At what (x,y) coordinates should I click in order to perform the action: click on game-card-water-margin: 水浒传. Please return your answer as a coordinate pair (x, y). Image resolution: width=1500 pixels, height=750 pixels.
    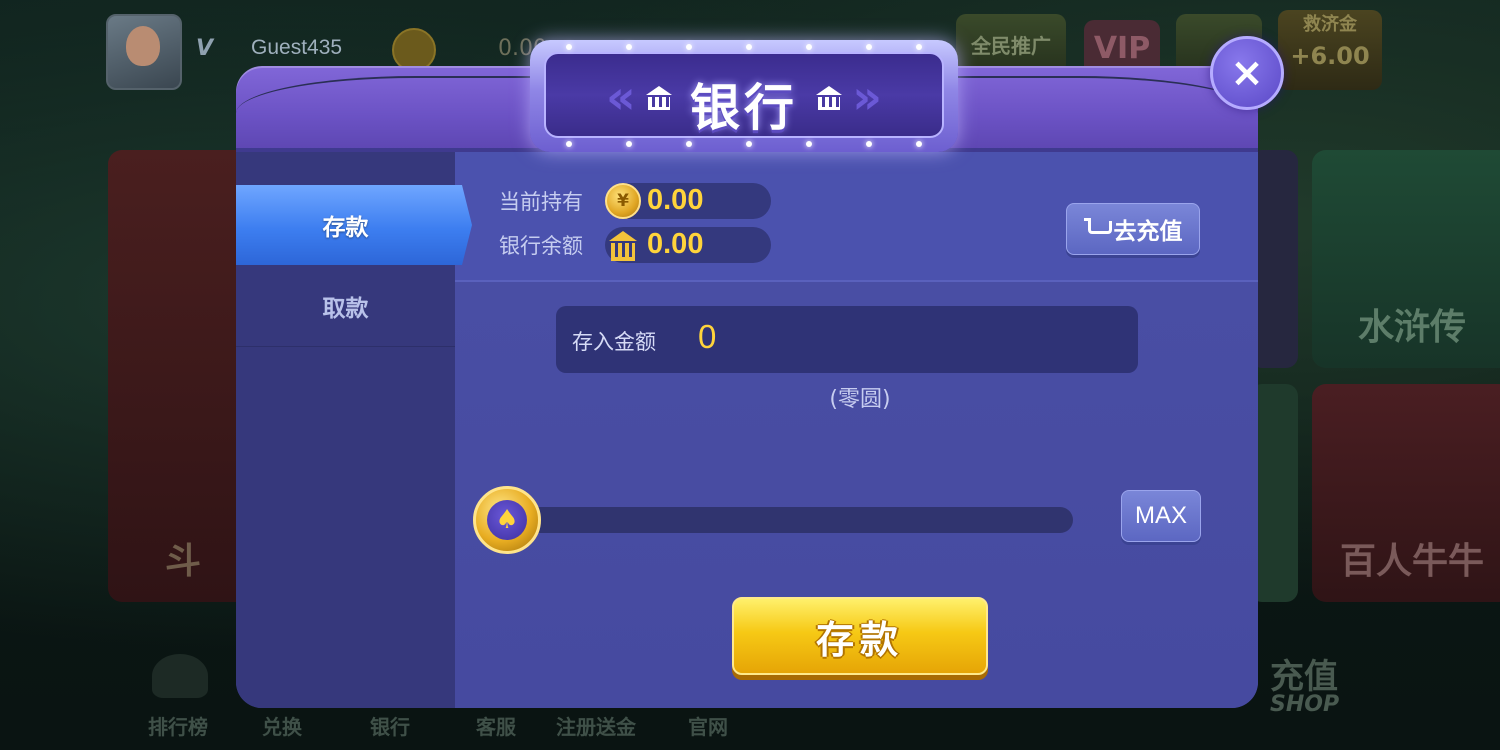
    Looking at the image, I should click on (1406, 259).